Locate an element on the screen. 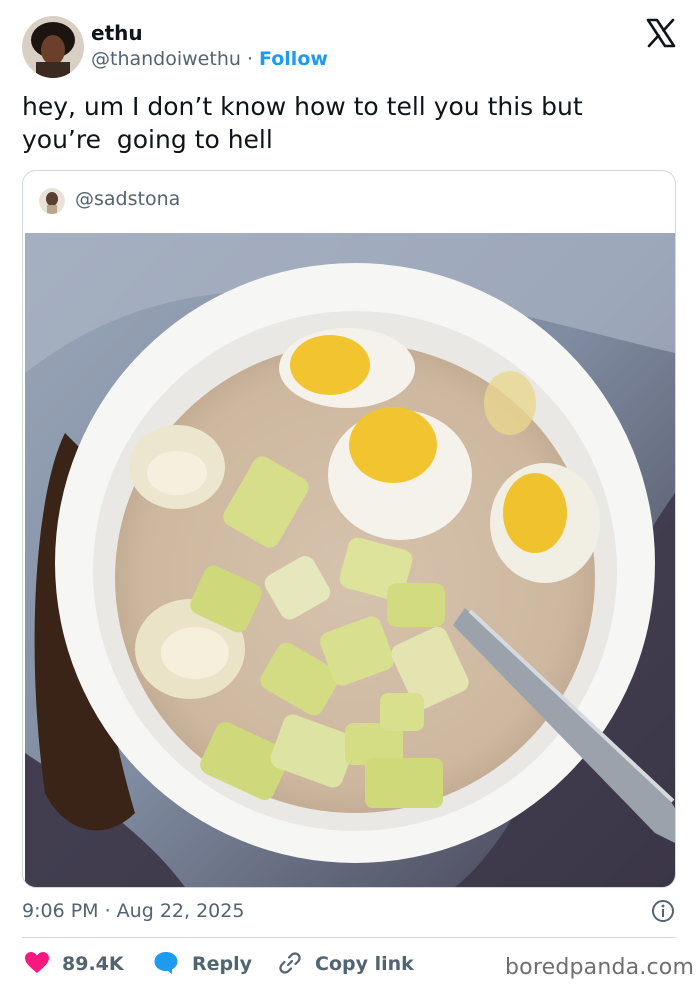 The width and height of the screenshot is (700, 991). divider is located at coordinates (349, 937).